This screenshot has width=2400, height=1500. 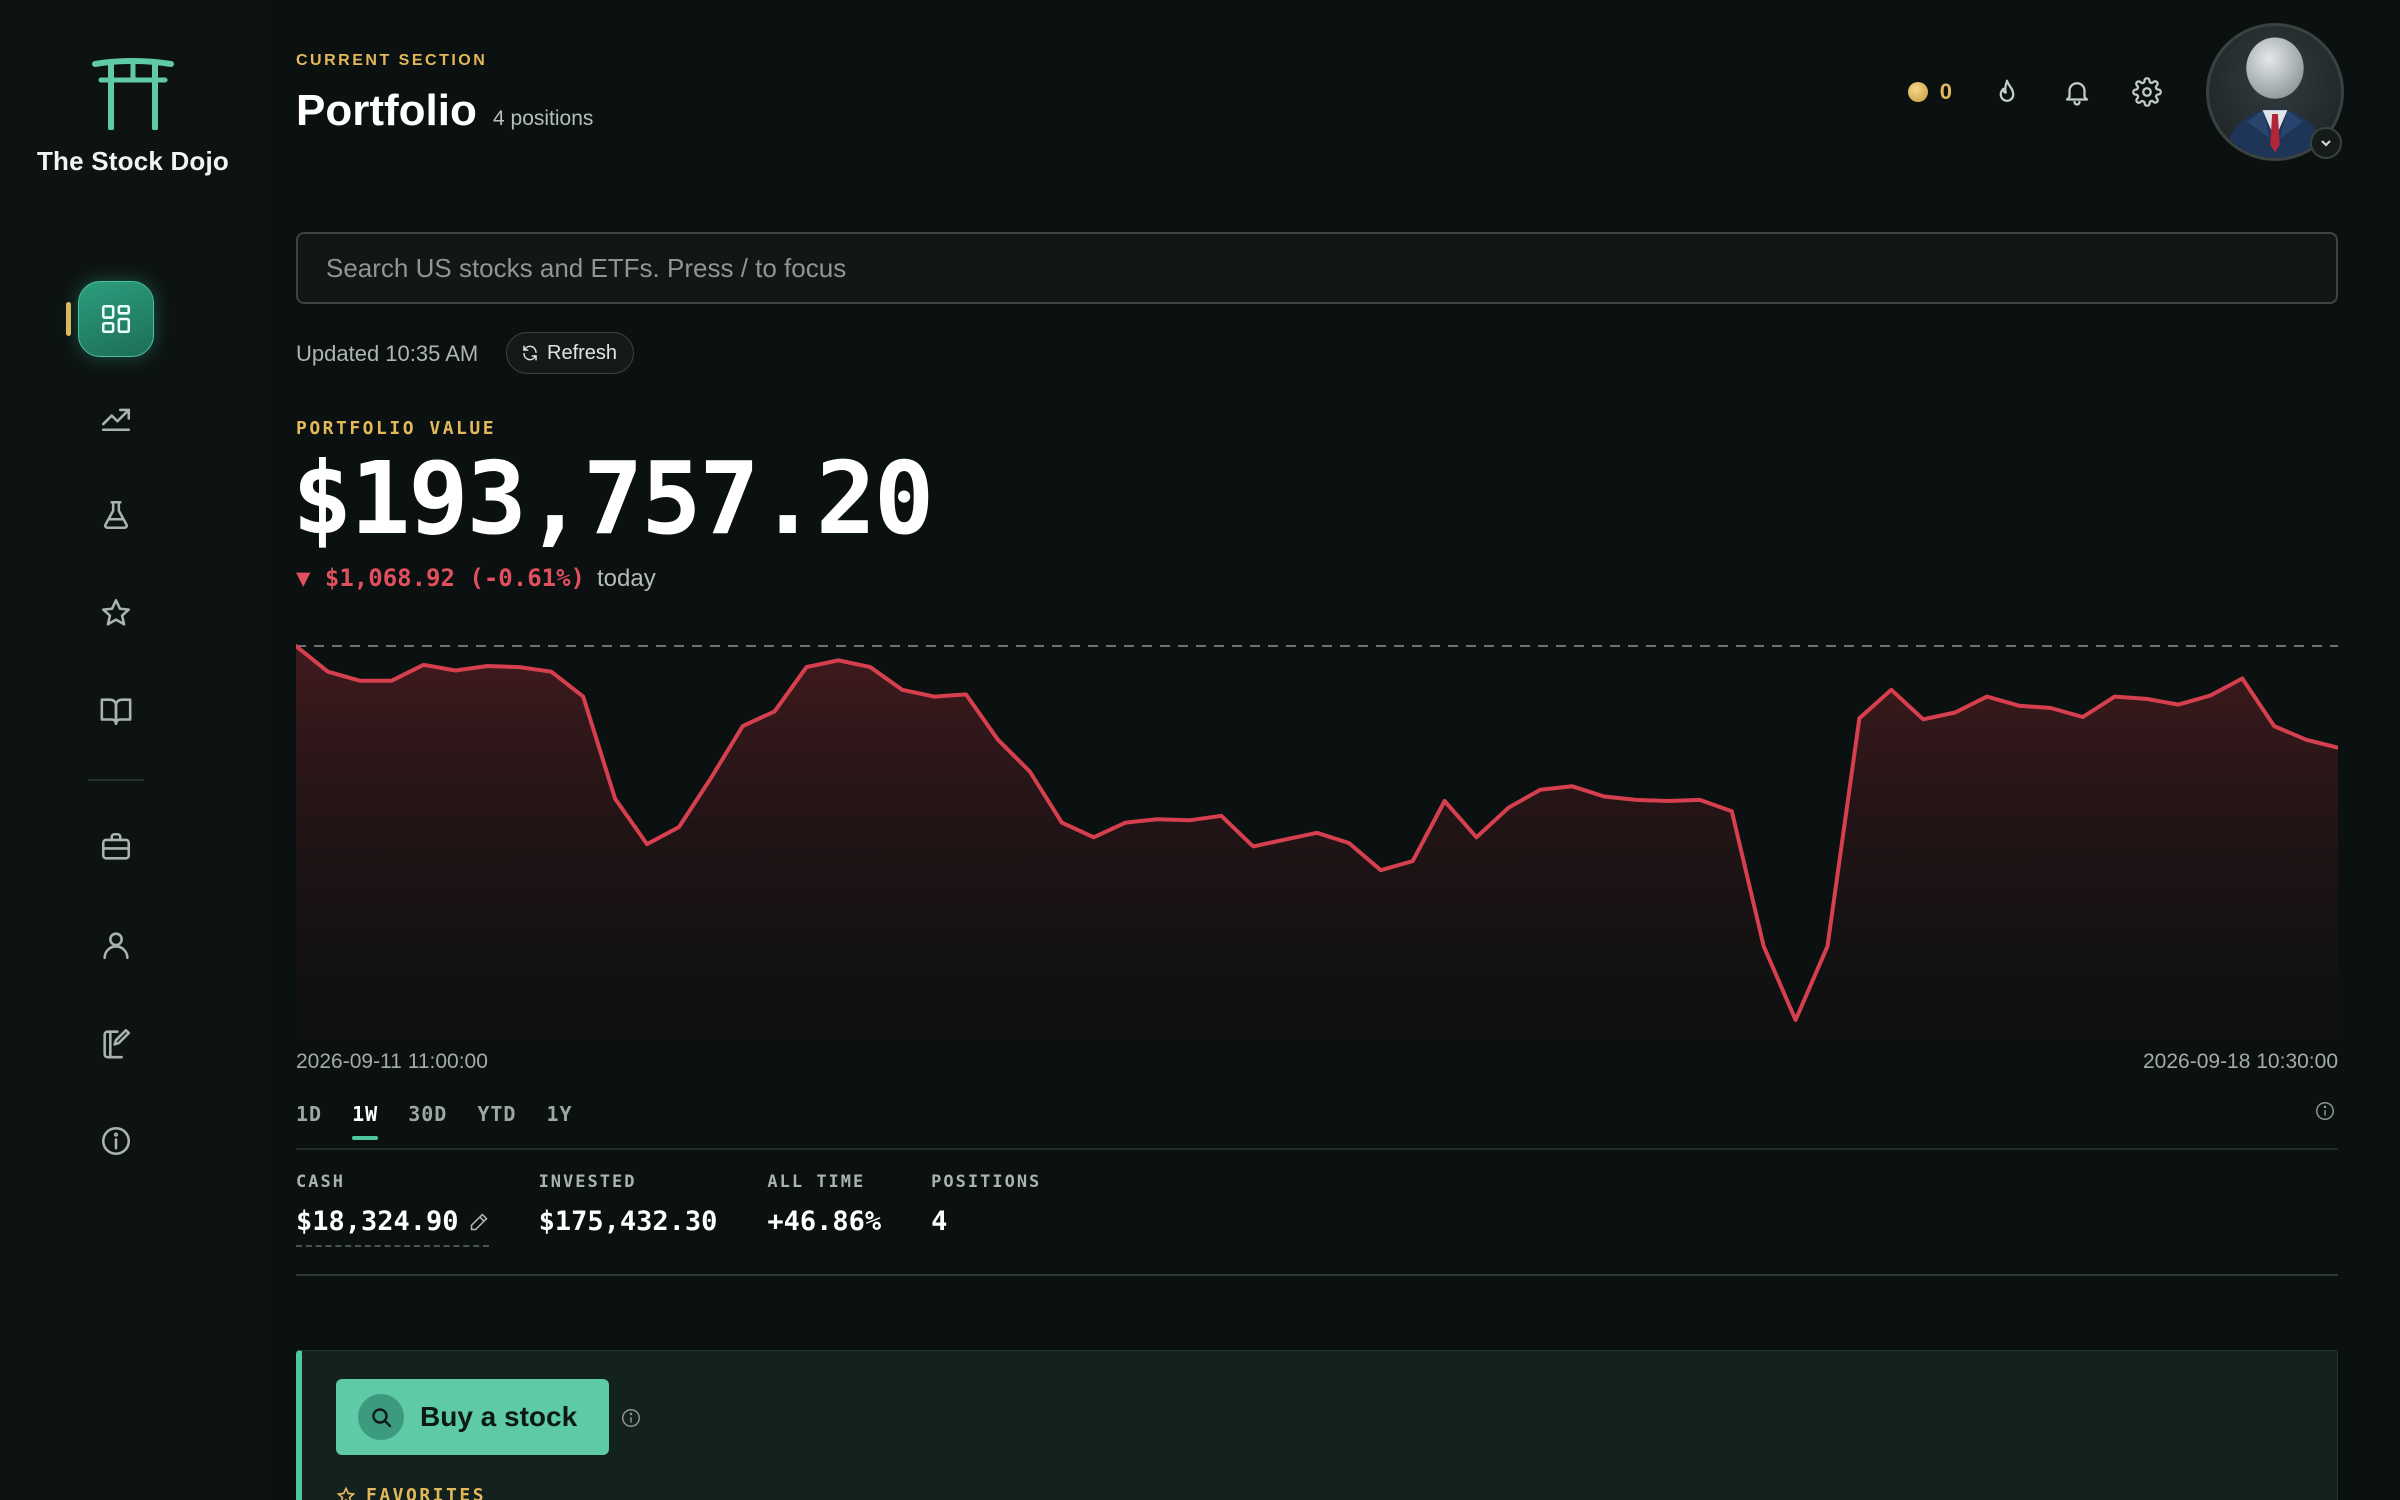 I want to click on buy-info-button, so click(x=631, y=1418).